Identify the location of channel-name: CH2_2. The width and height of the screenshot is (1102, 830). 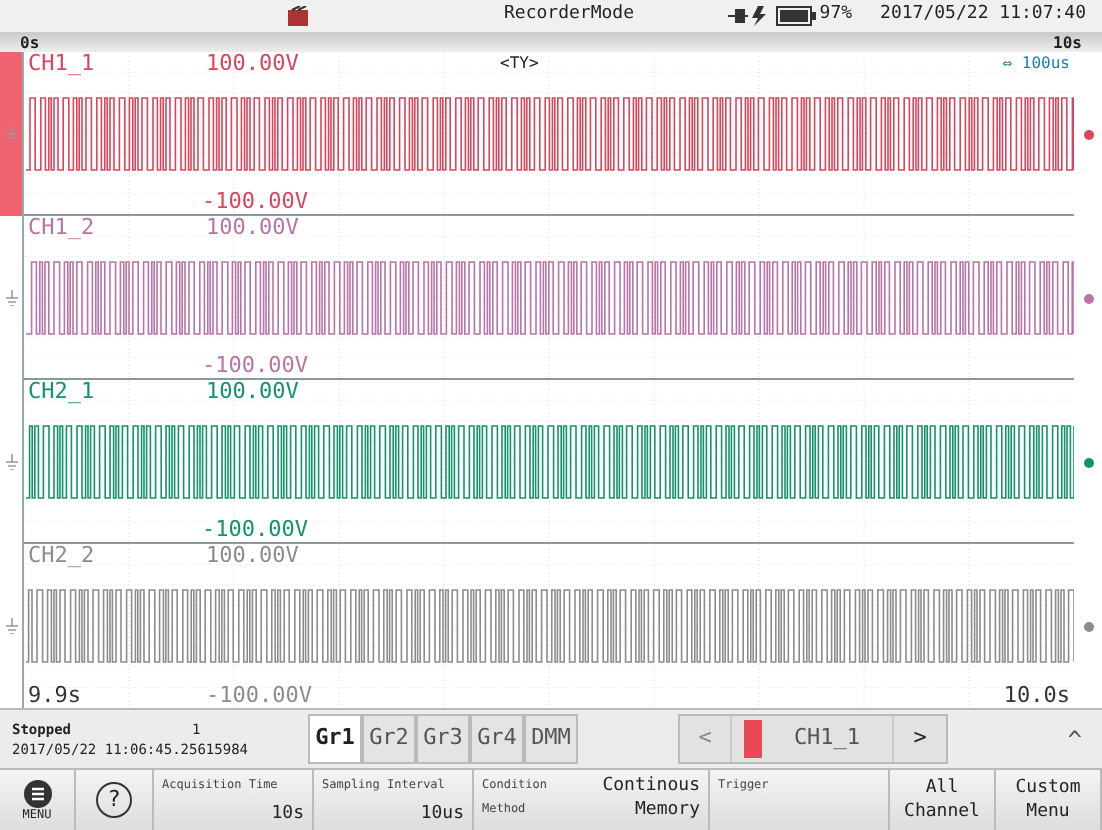
(62, 556).